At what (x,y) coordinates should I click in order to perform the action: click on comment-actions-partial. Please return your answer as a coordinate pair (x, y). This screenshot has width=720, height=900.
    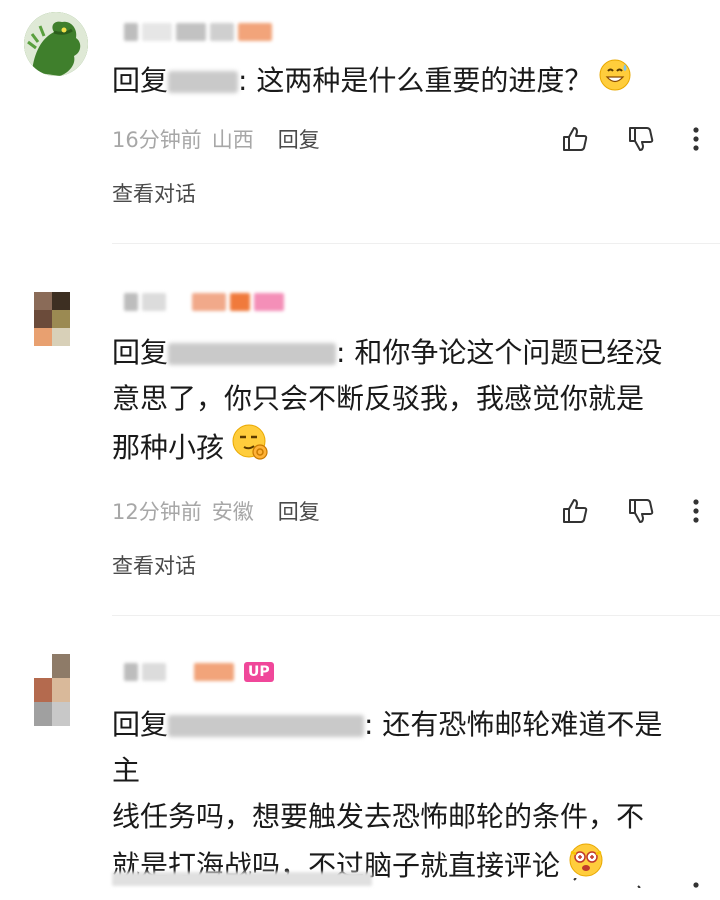
    Looking at the image, I should click on (630, 883).